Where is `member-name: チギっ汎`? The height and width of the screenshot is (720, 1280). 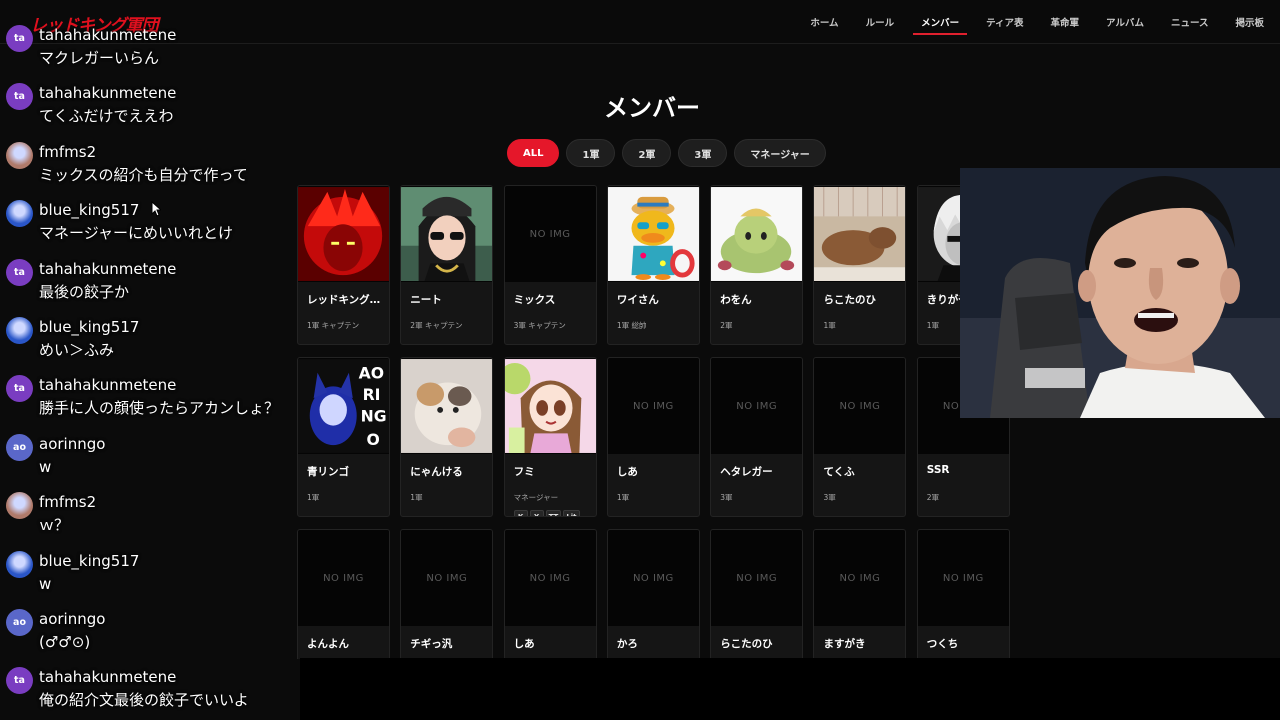 member-name: チギっ汎 is located at coordinates (431, 644).